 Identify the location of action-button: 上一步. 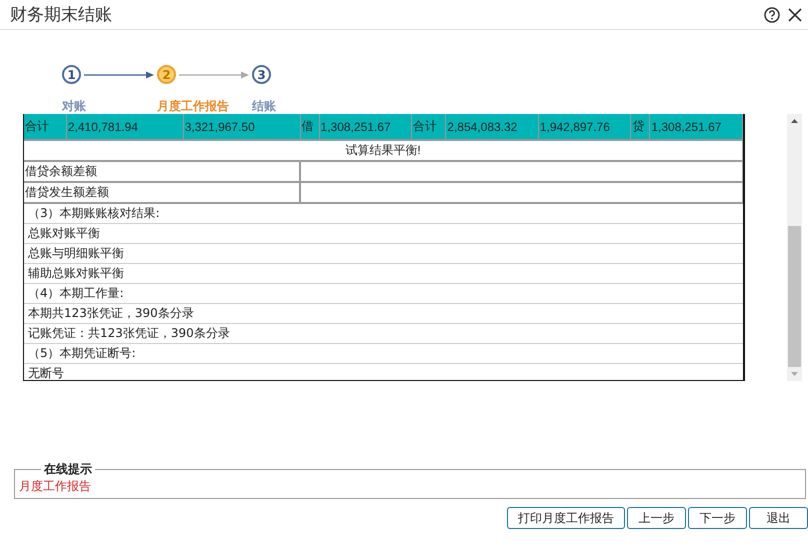
(656, 518).